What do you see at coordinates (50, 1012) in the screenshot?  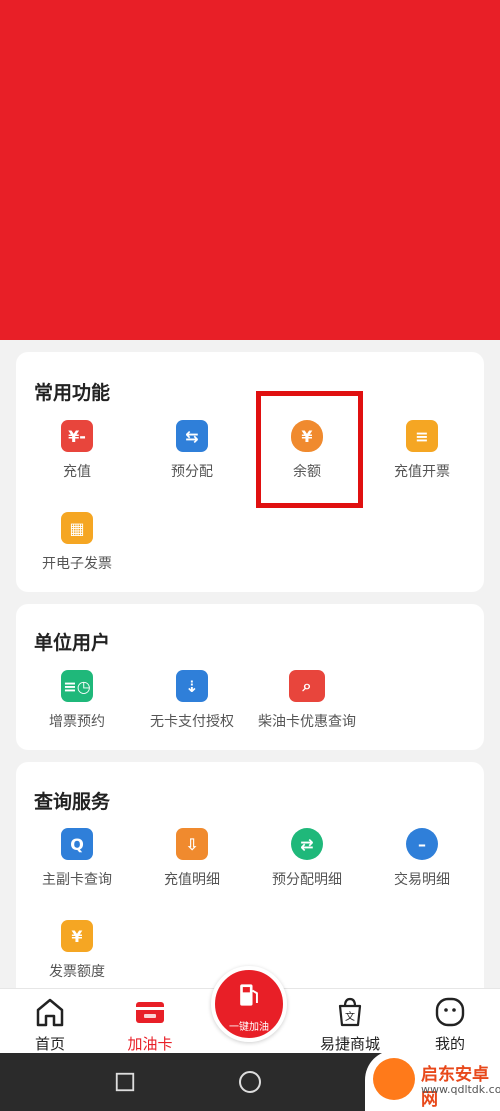 I see `home-icon` at bounding box center [50, 1012].